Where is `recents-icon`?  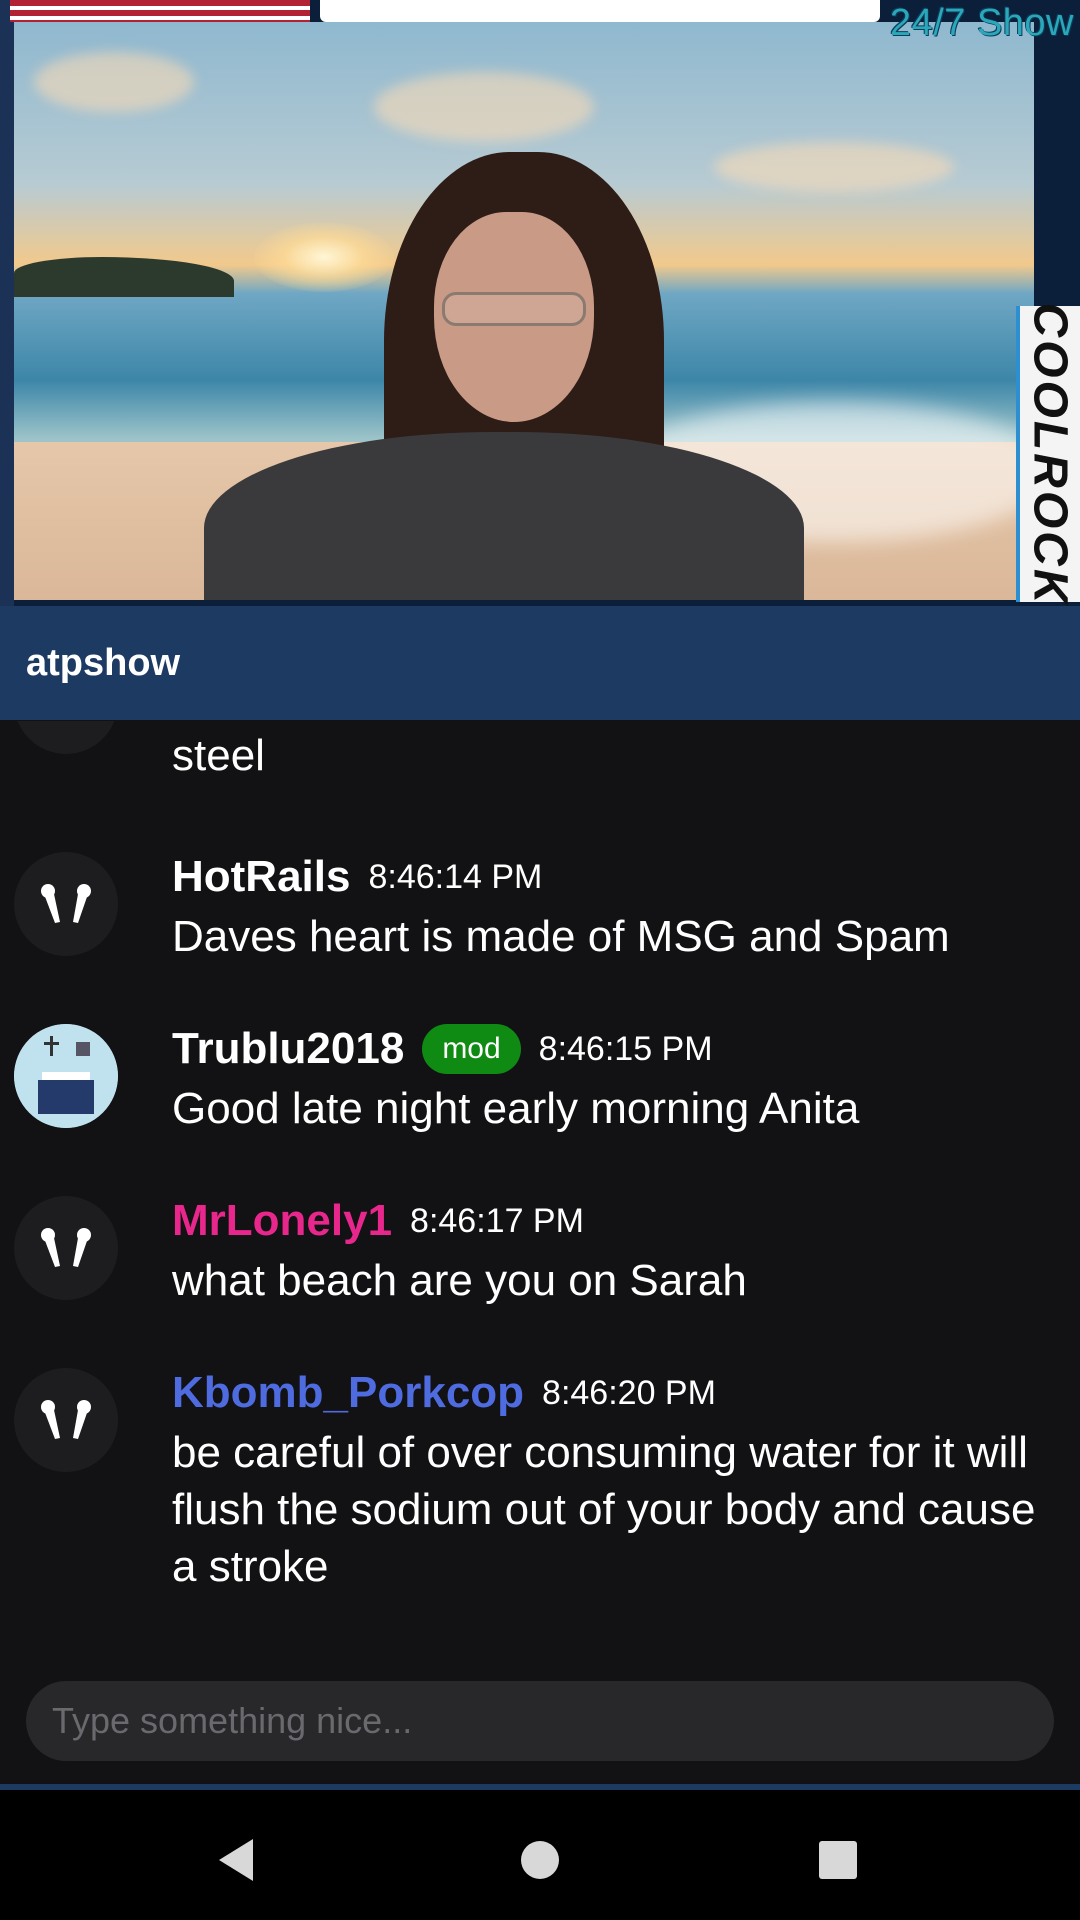
recents-icon is located at coordinates (838, 1860).